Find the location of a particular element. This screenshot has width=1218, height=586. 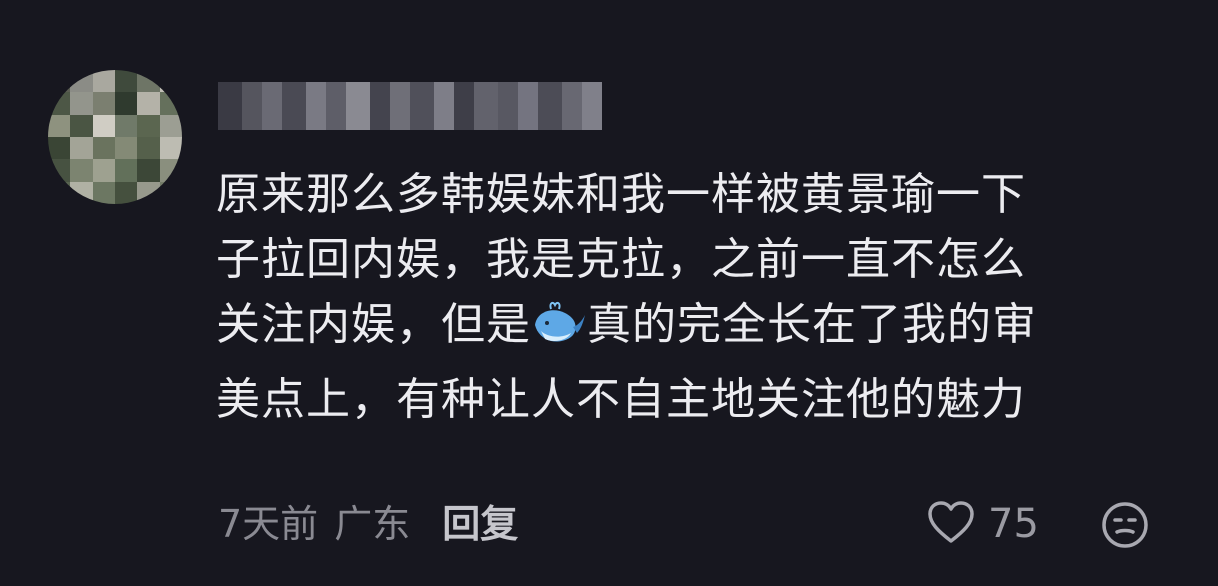

username-redacted is located at coordinates (410, 106).